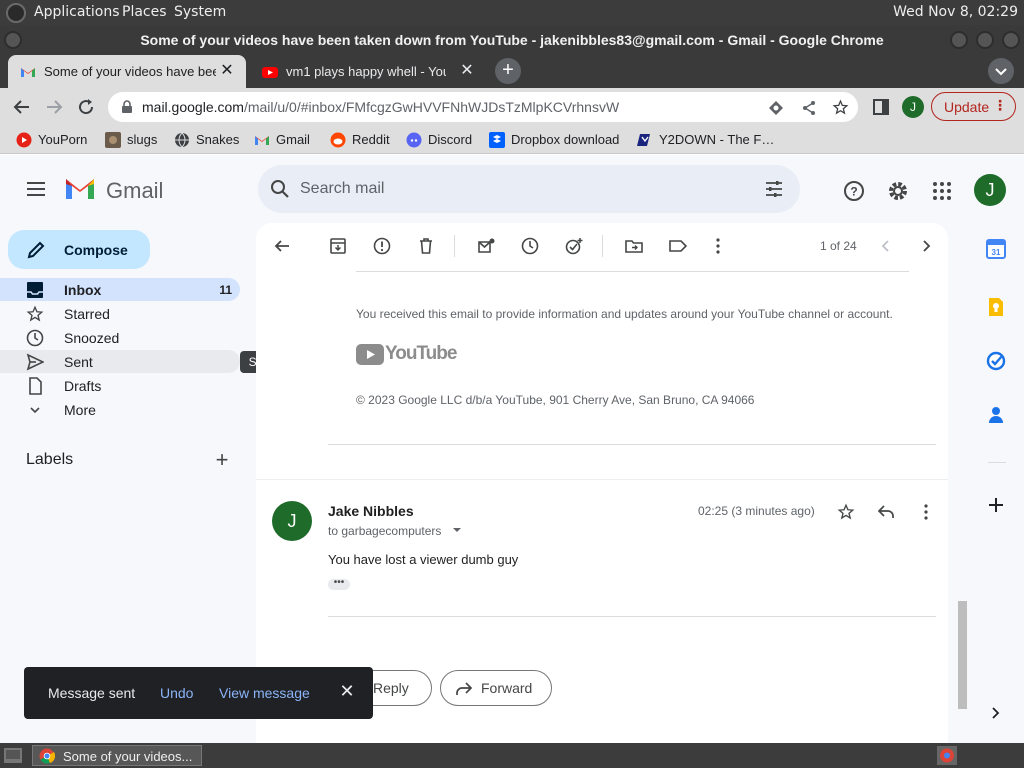  I want to click on view-message-link: View message, so click(264, 693).